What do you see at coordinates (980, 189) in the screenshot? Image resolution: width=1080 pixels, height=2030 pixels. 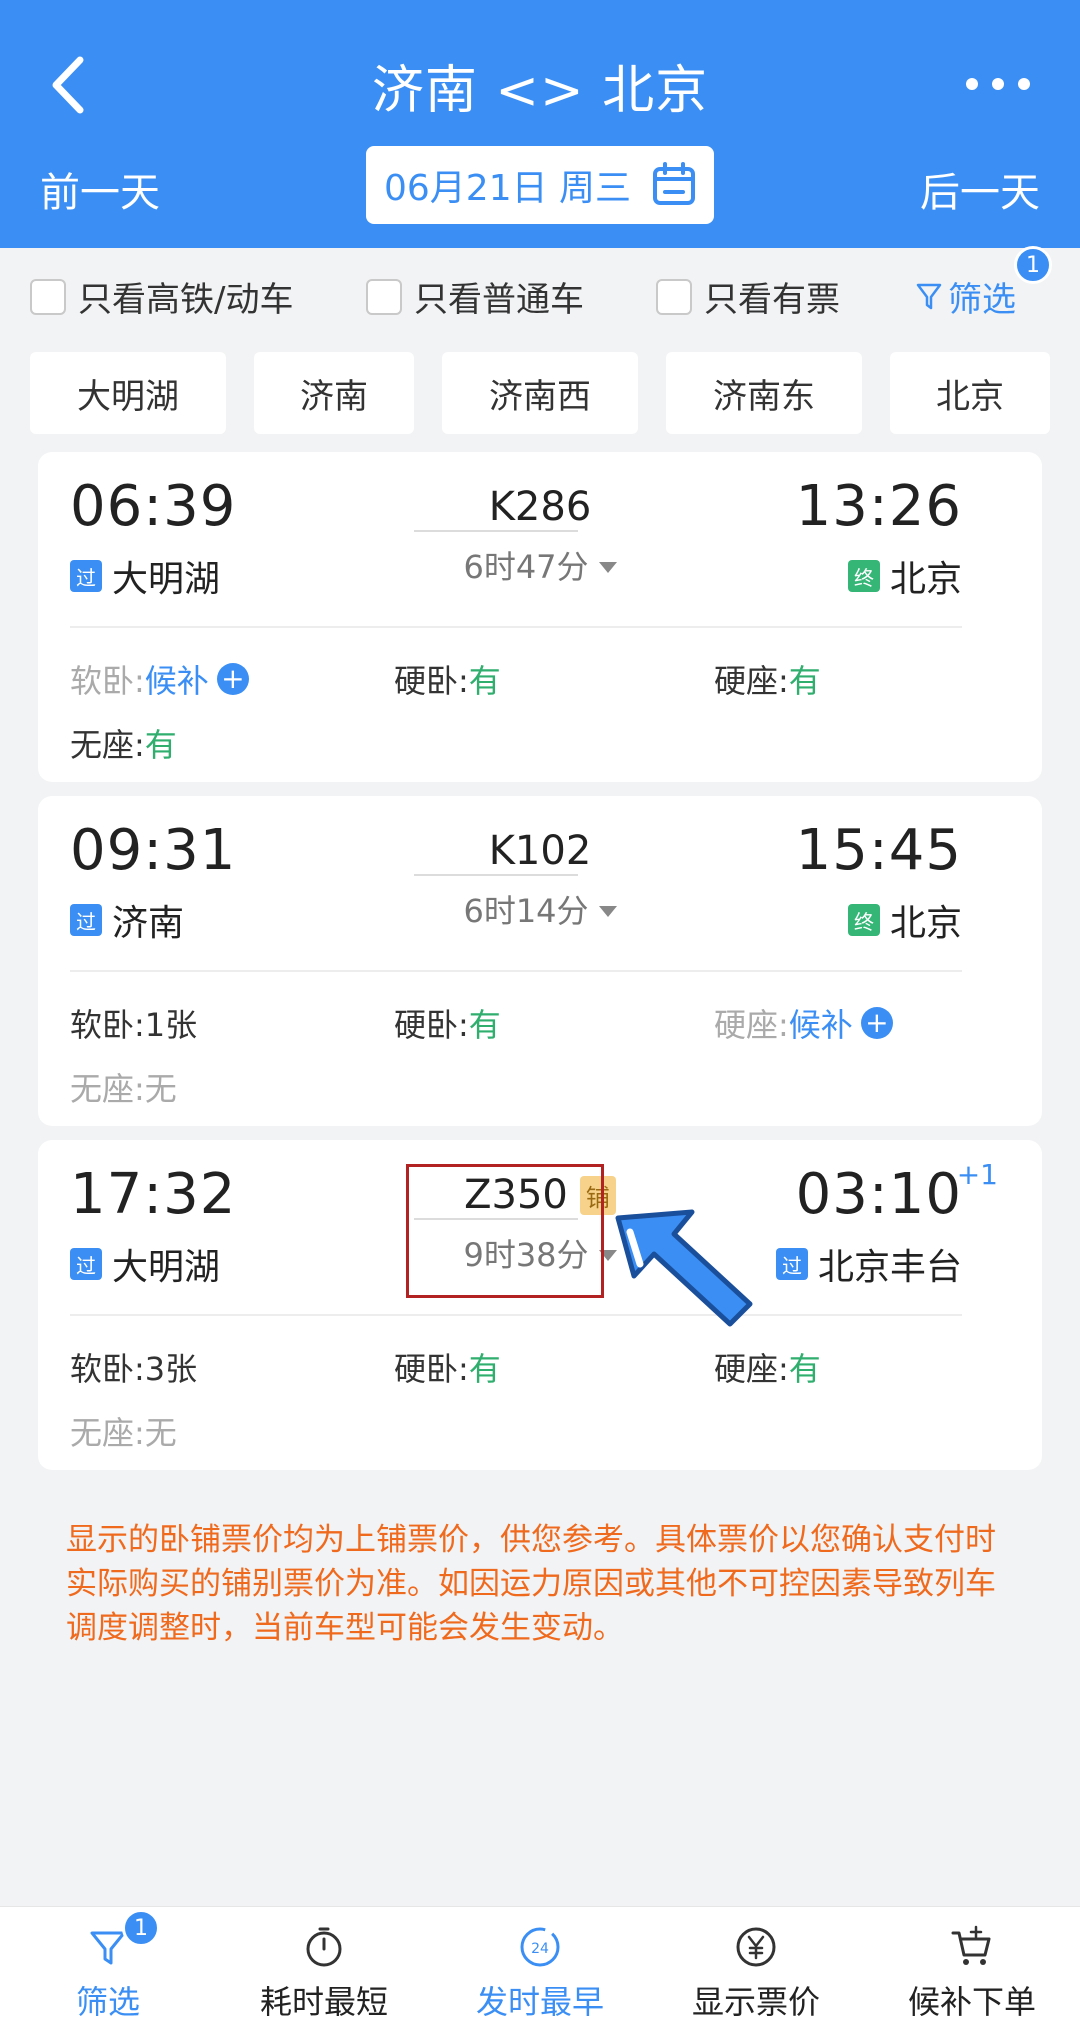 I see `next-day-button: 后一天` at bounding box center [980, 189].